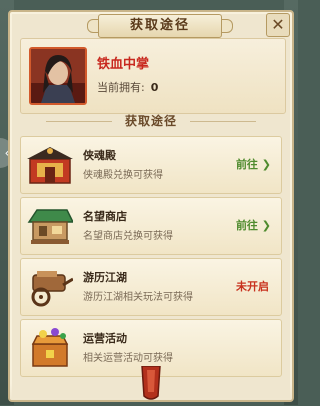 This screenshot has width=320, height=406. What do you see at coordinates (151, 287) in the screenshot?
I see `route-item-travel: 游历江湖 游历江湖相关玩法可获得 未开启` at bounding box center [151, 287].